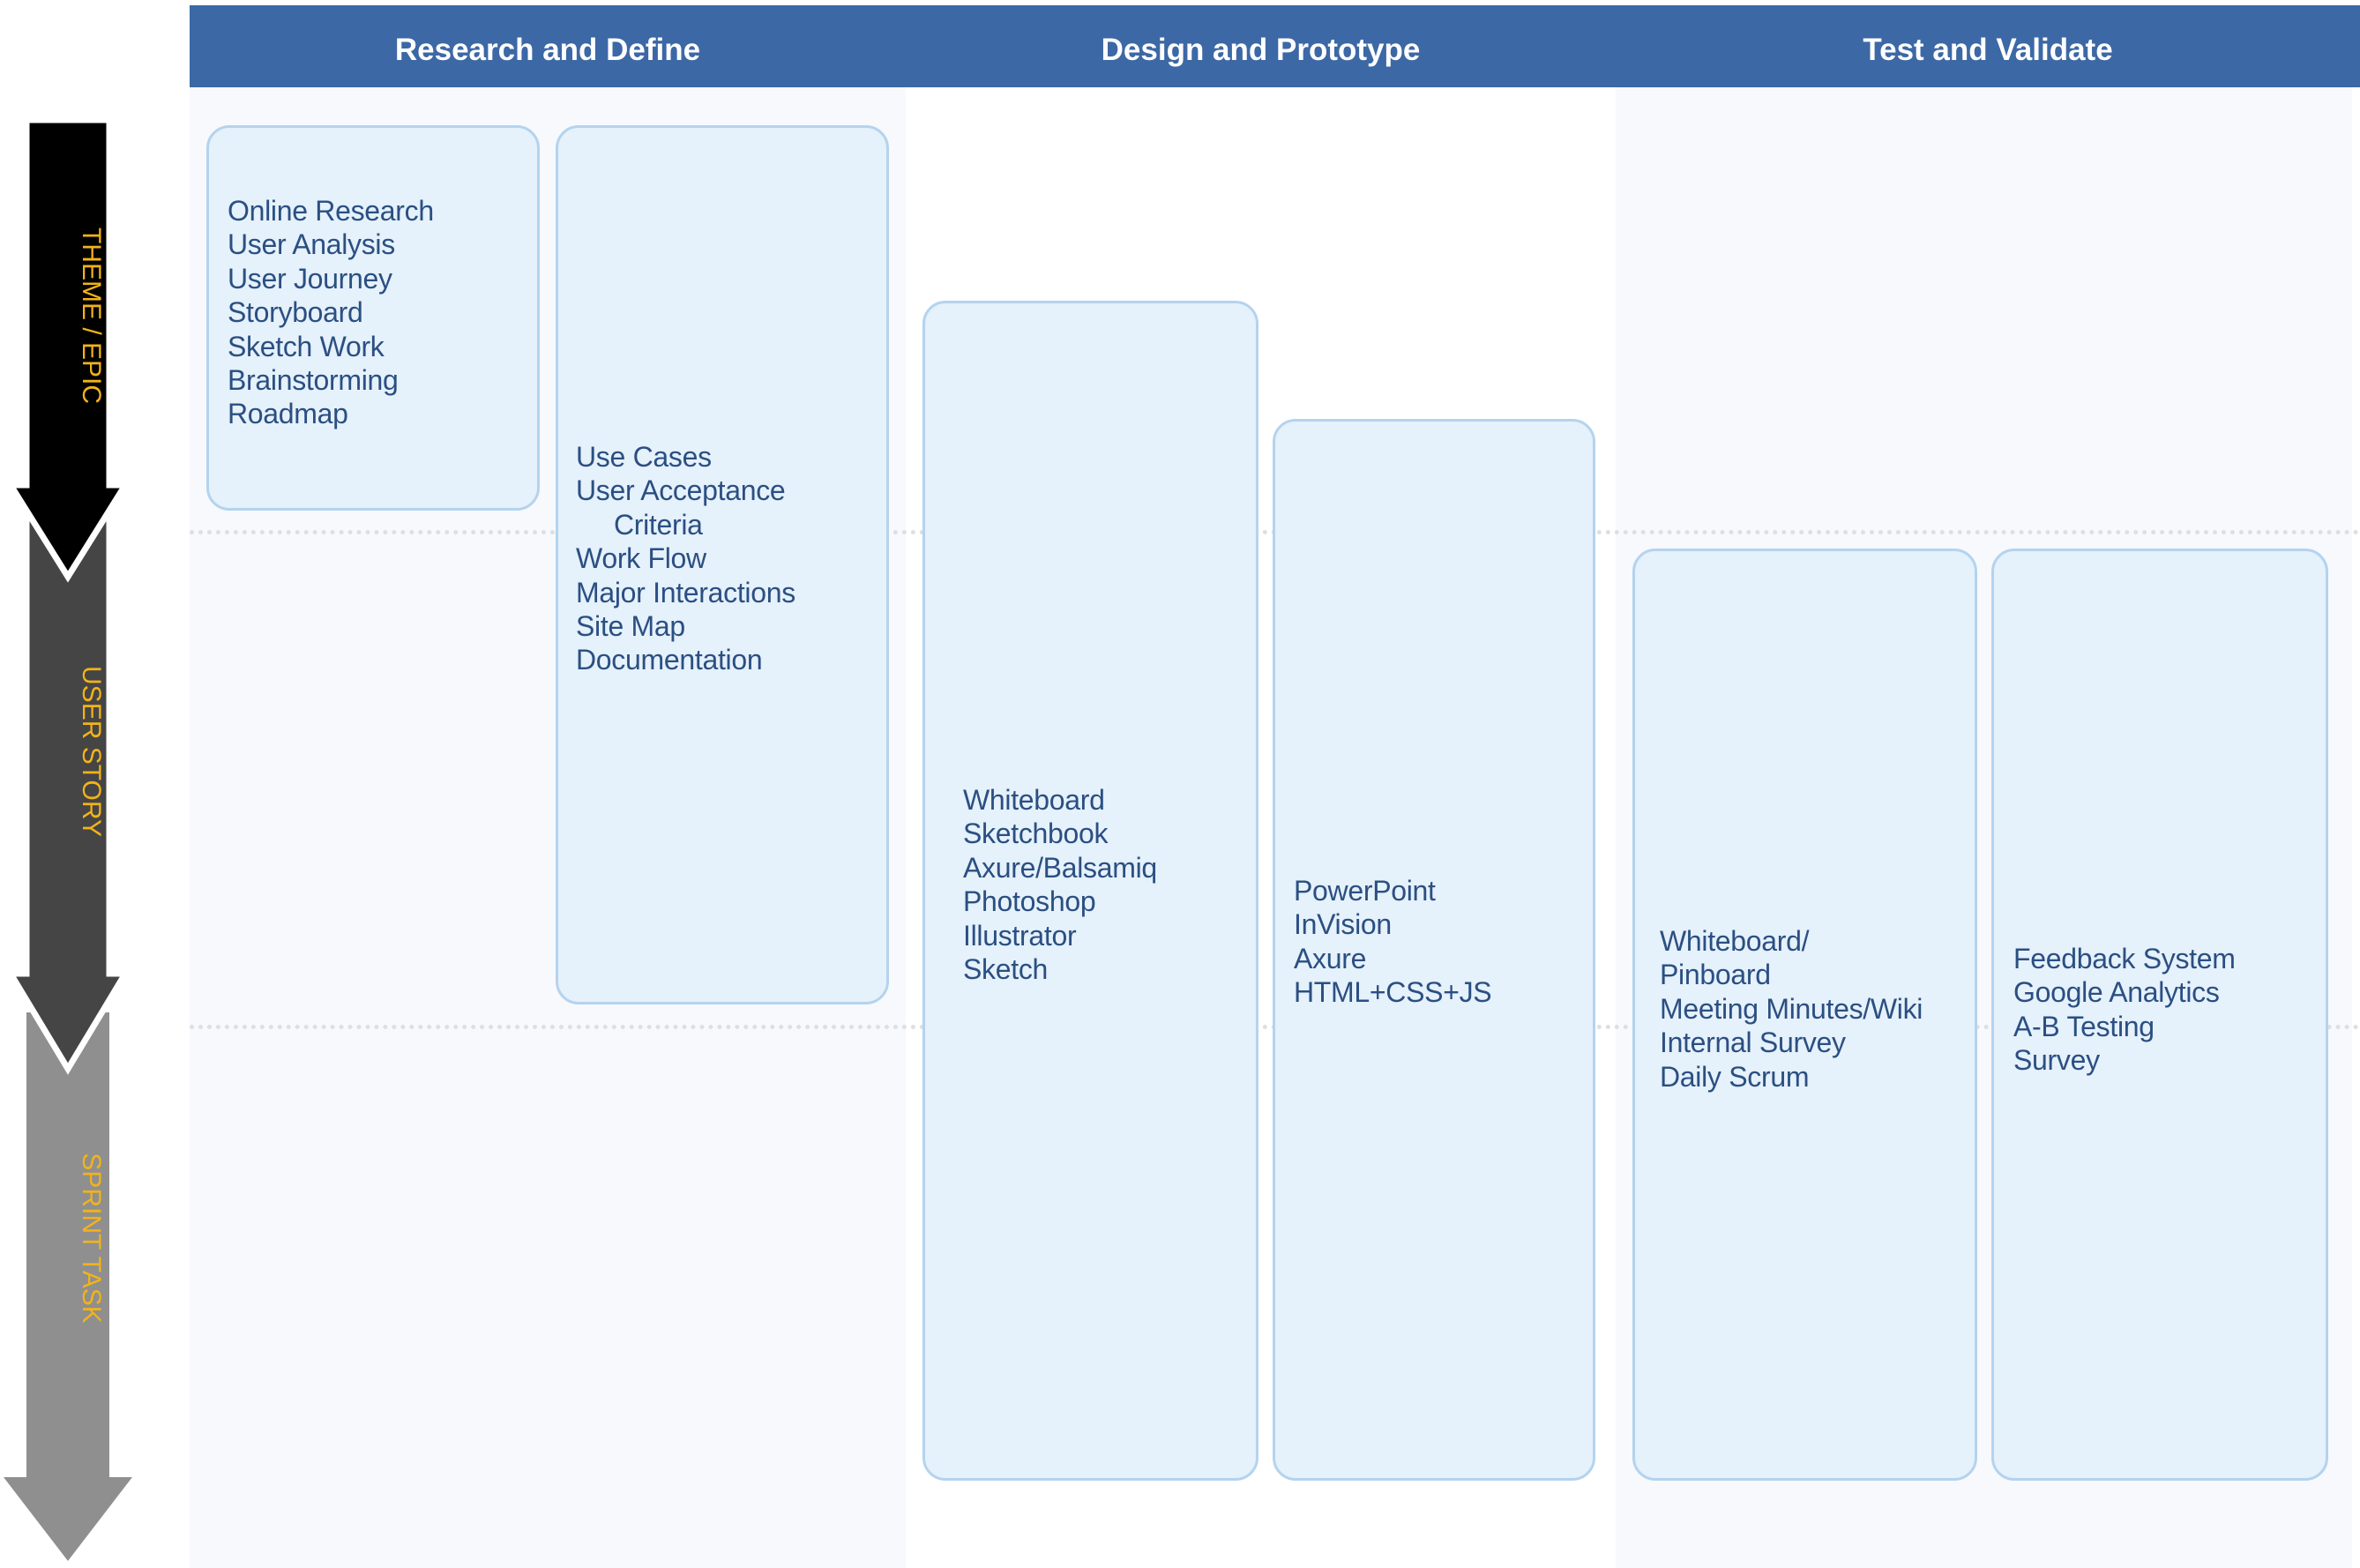 Image resolution: width=2360 pixels, height=1568 pixels. Describe the element at coordinates (1393, 942) in the screenshot. I see `card-prototype-tools-text: PowerPoint InVision Axure HTML+CSS+JS` at that location.